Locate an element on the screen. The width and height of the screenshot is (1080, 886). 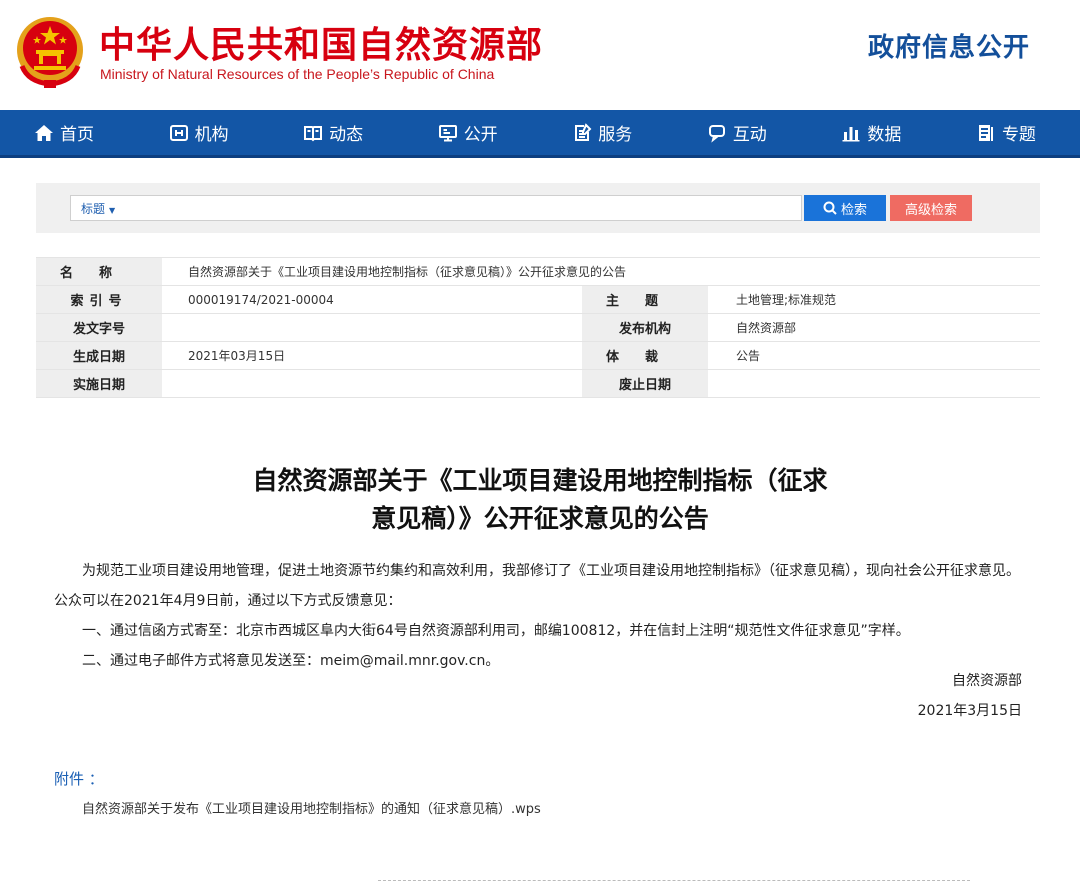
nav-item-interact: 互动 is located at coordinates (737, 132).